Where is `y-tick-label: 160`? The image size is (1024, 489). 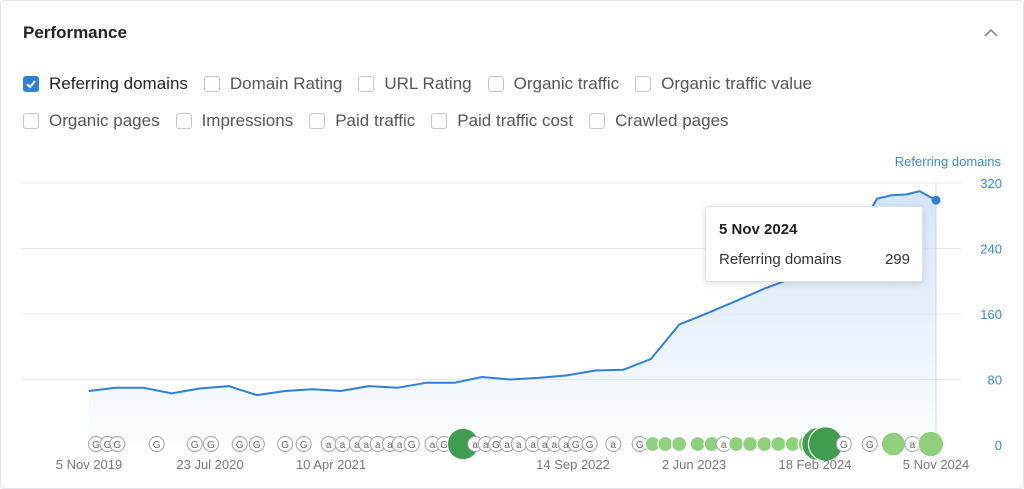
y-tick-label: 160 is located at coordinates (991, 314).